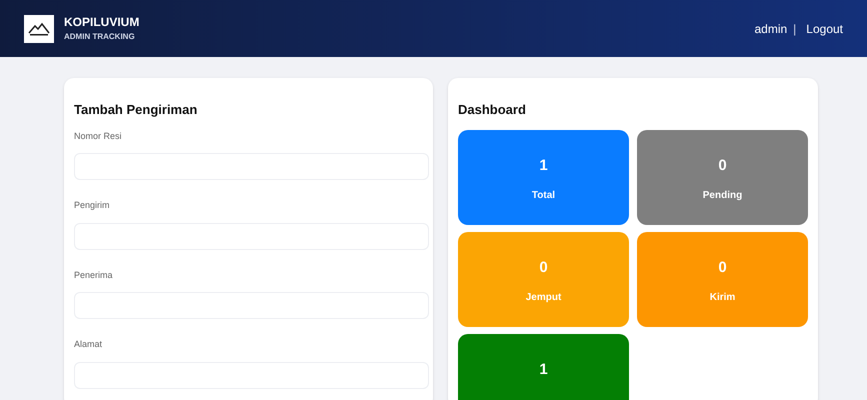 This screenshot has width=867, height=400. What do you see at coordinates (544, 195) in the screenshot?
I see `stat-label: Total` at bounding box center [544, 195].